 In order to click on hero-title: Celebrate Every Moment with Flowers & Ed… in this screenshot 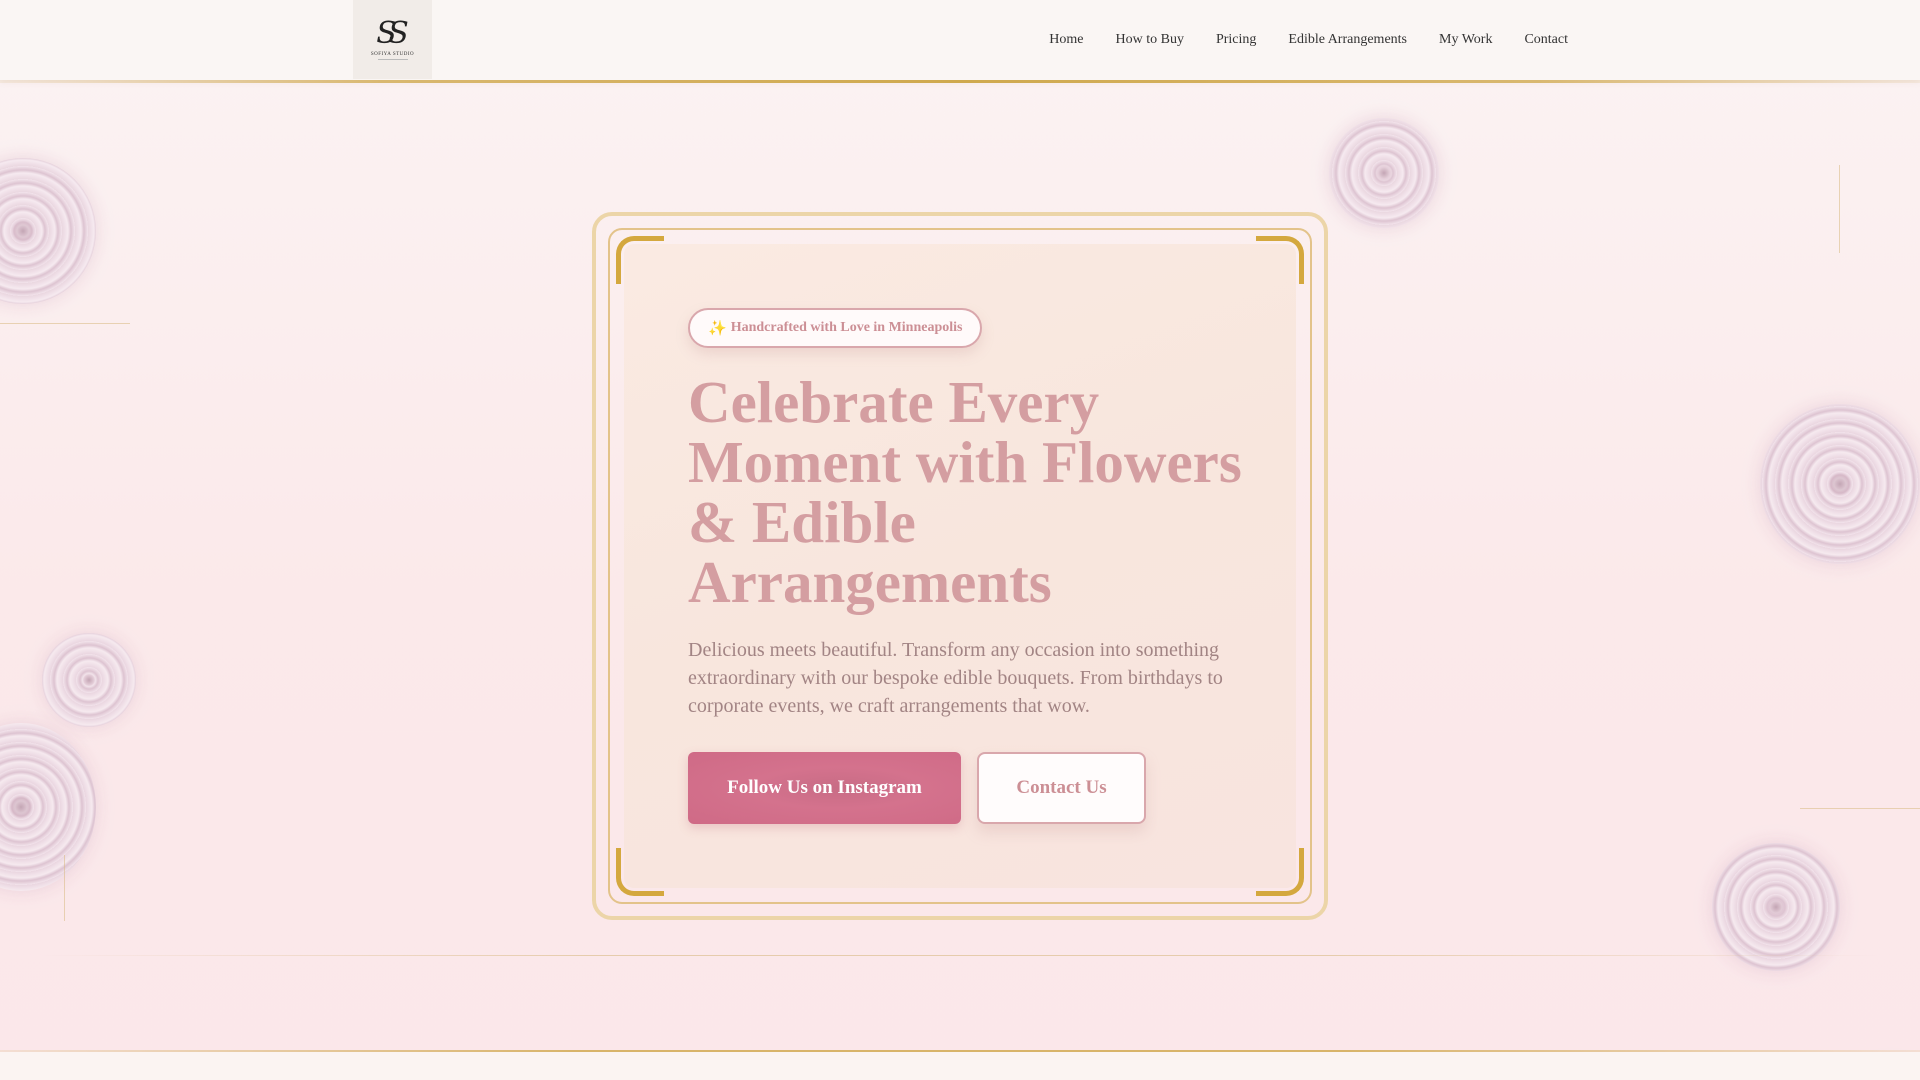, I will do `click(965, 492)`.